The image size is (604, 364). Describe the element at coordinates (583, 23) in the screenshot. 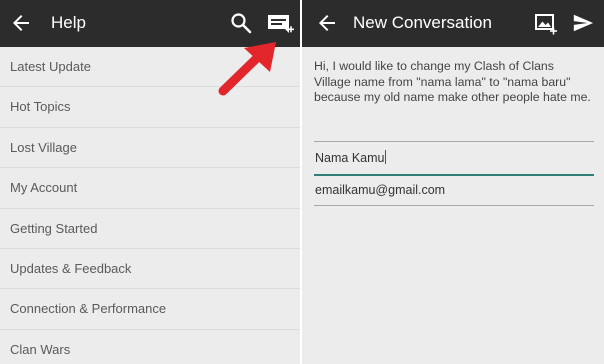

I see `send-icon` at that location.